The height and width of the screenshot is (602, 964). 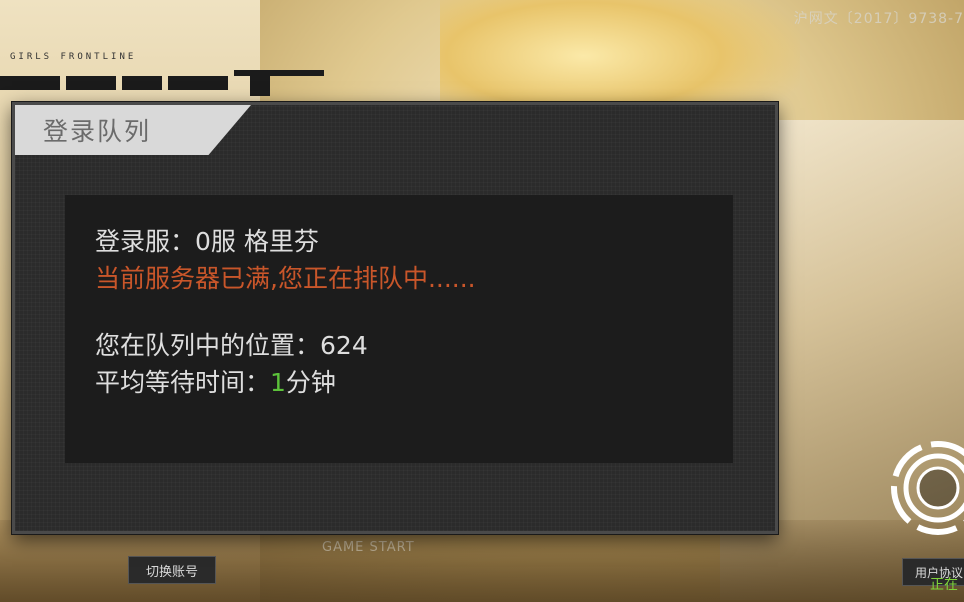 What do you see at coordinates (278, 382) in the screenshot?
I see `wait-time-value: 1` at bounding box center [278, 382].